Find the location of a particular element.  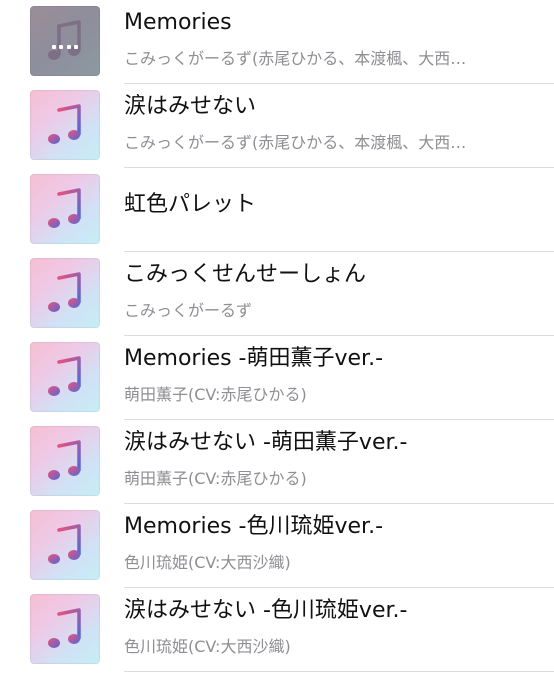

song-title: 涙はみせない -萌田薫子ver.- is located at coordinates (266, 442).